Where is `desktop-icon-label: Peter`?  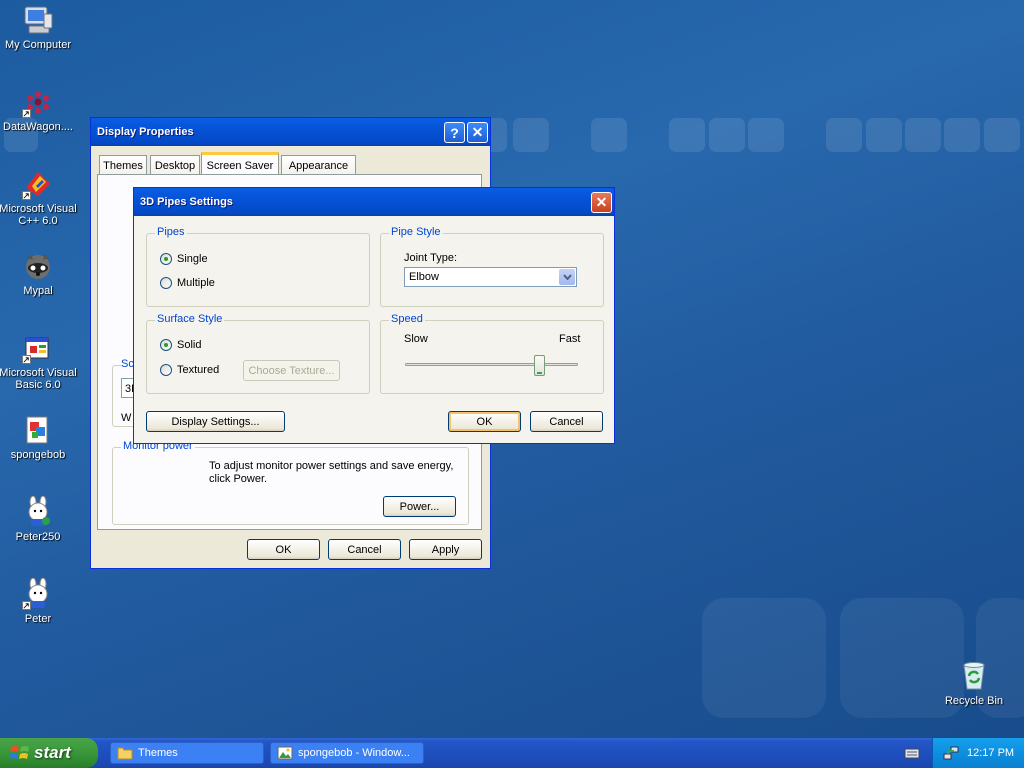 desktop-icon-label: Peter is located at coordinates (38, 619).